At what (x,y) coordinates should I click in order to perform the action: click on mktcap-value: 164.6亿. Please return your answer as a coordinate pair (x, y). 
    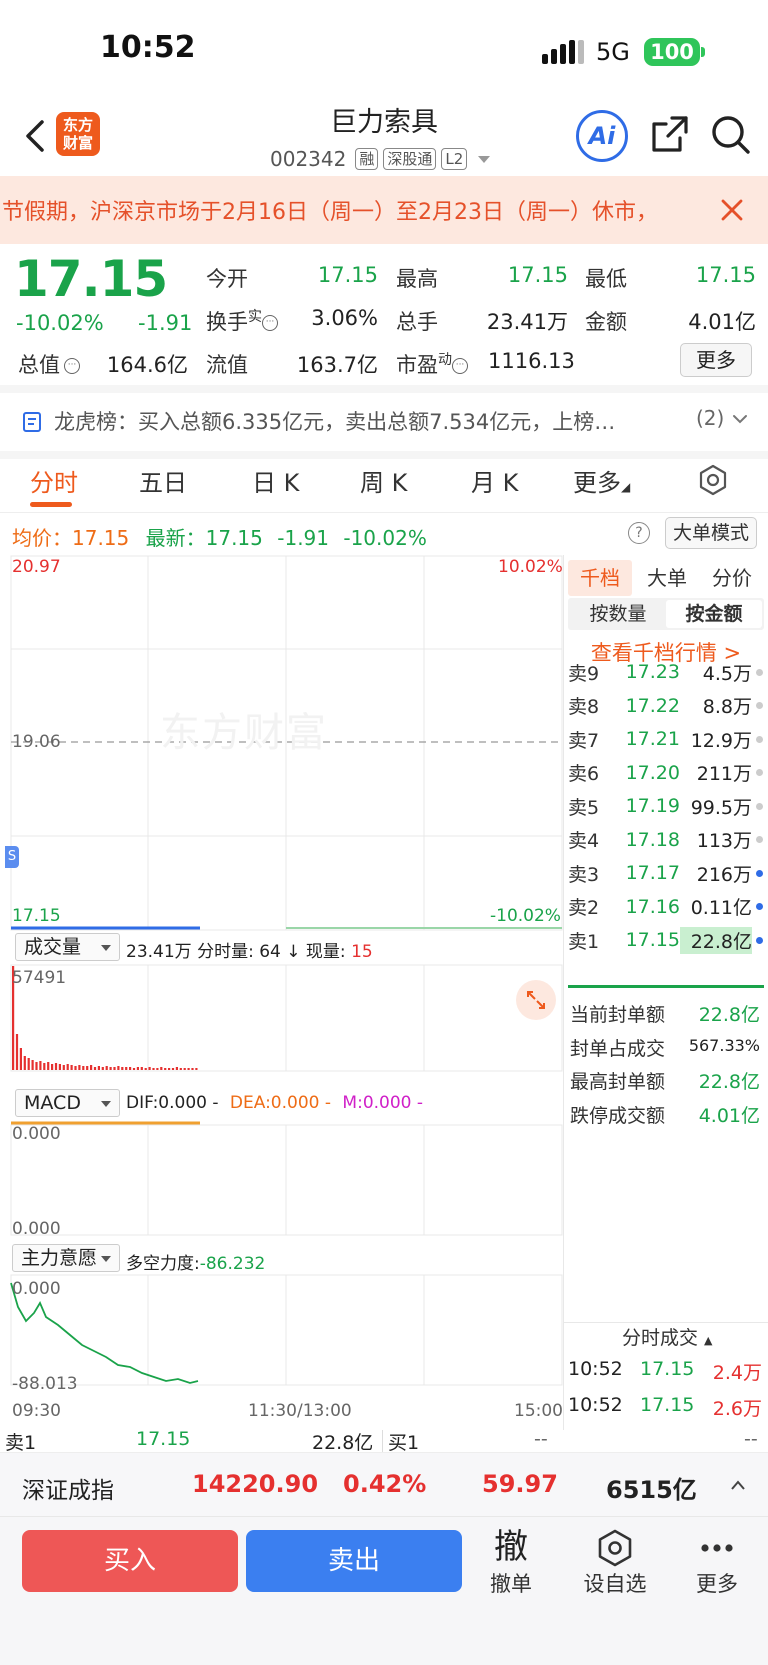
    Looking at the image, I should click on (147, 365).